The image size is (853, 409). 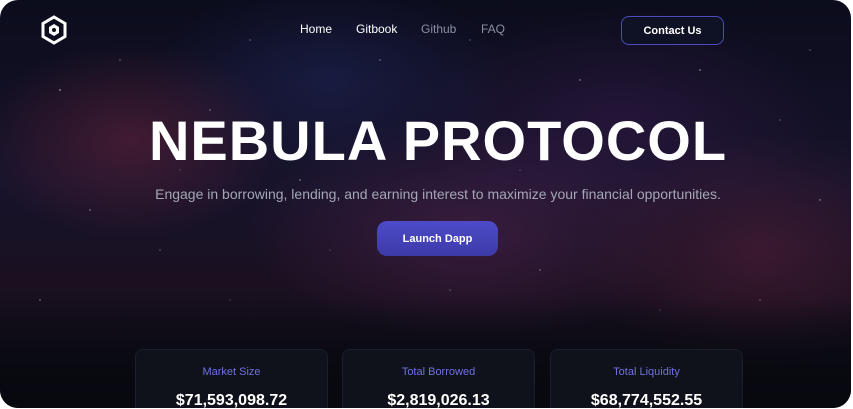 What do you see at coordinates (438, 29) in the screenshot?
I see `nav-link-github: Github` at bounding box center [438, 29].